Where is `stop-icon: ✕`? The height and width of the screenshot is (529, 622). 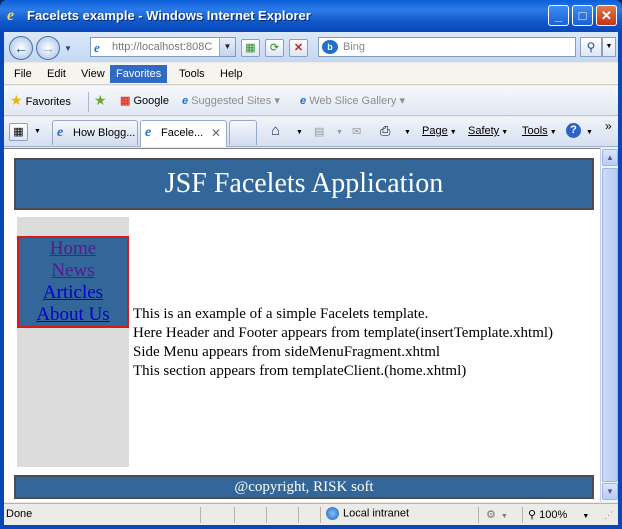 stop-icon: ✕ is located at coordinates (298, 48).